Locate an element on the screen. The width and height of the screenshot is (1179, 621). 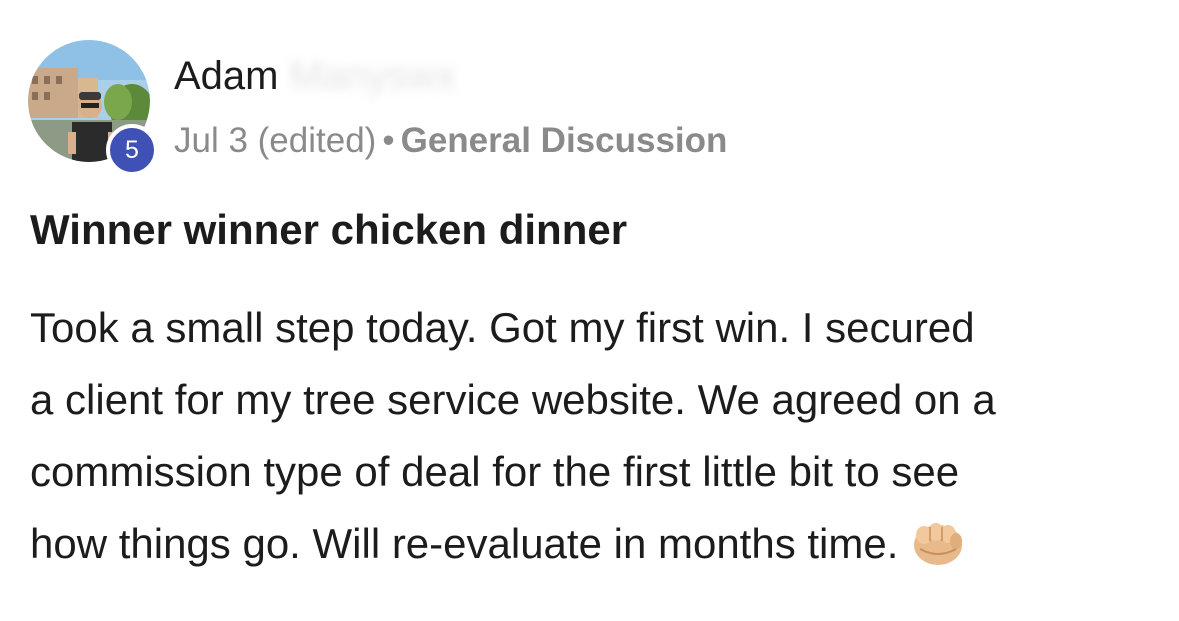
level-badge: 5 is located at coordinates (132, 150).